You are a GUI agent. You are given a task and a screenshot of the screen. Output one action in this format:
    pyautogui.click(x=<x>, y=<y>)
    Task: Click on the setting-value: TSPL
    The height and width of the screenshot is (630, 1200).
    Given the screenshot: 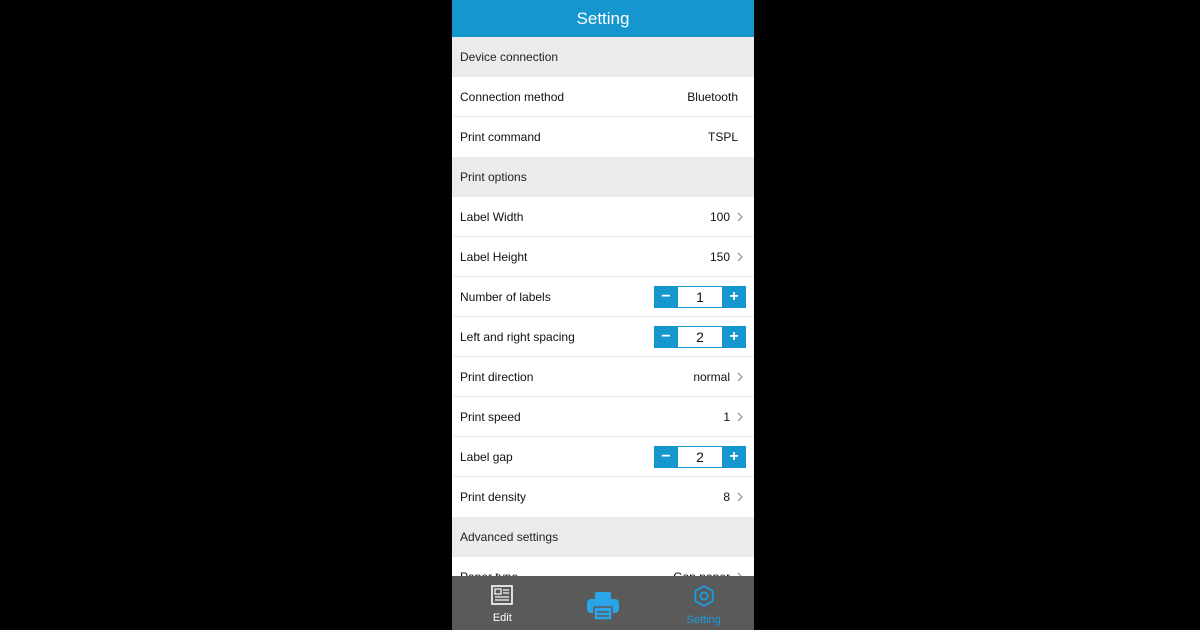 What is the action you would take?
    pyautogui.click(x=722, y=137)
    